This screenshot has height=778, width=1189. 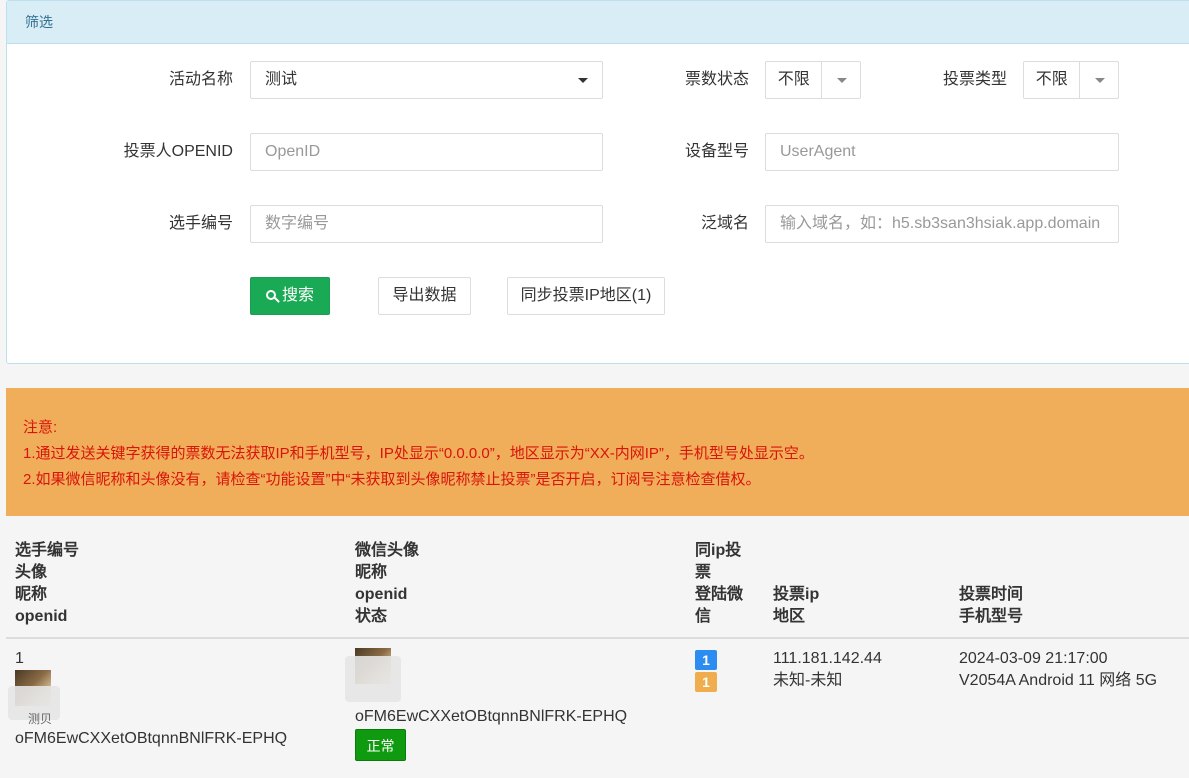 I want to click on header-text: 手机型号, so click(x=991, y=616).